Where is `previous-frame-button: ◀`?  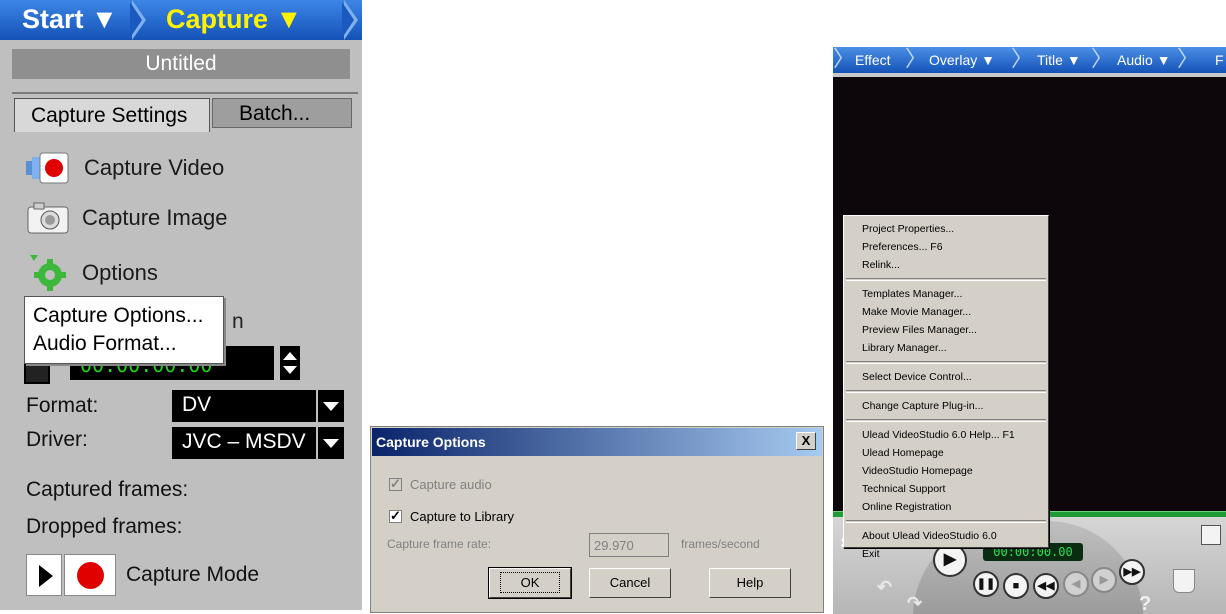 previous-frame-button: ◀ is located at coordinates (1076, 584).